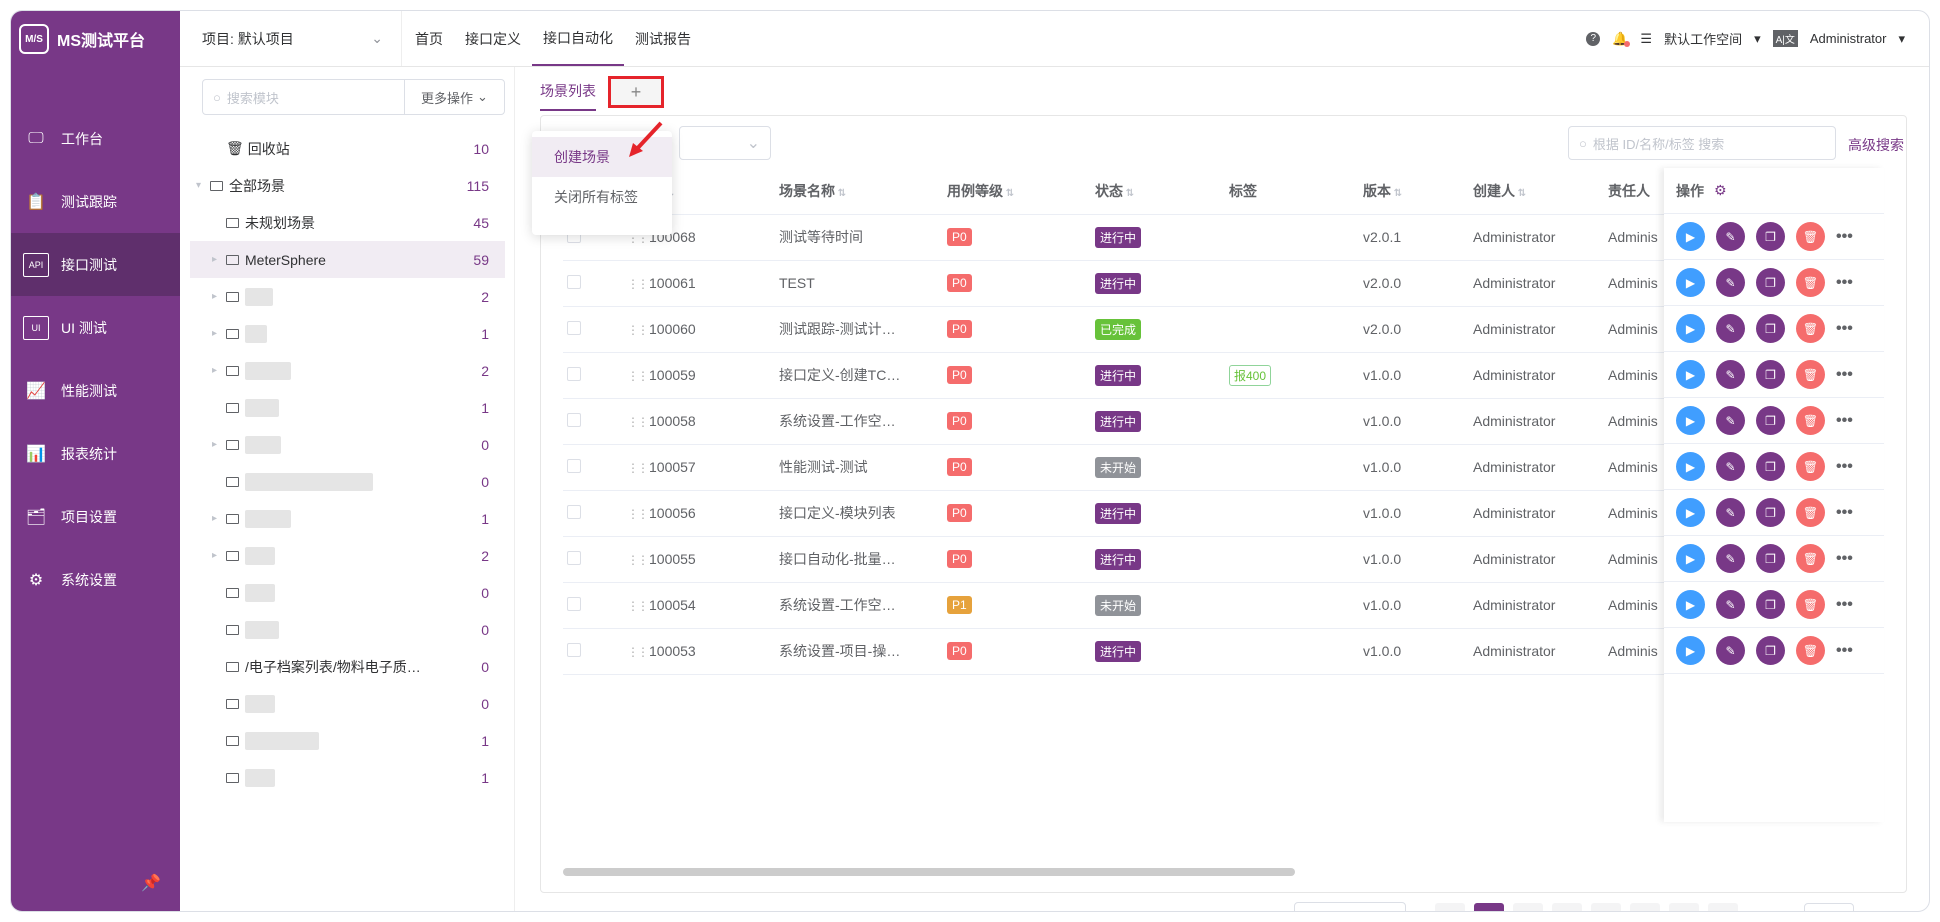 This screenshot has width=1940, height=922. What do you see at coordinates (663, 38) in the screenshot?
I see `menu-item-3: 测试报告` at bounding box center [663, 38].